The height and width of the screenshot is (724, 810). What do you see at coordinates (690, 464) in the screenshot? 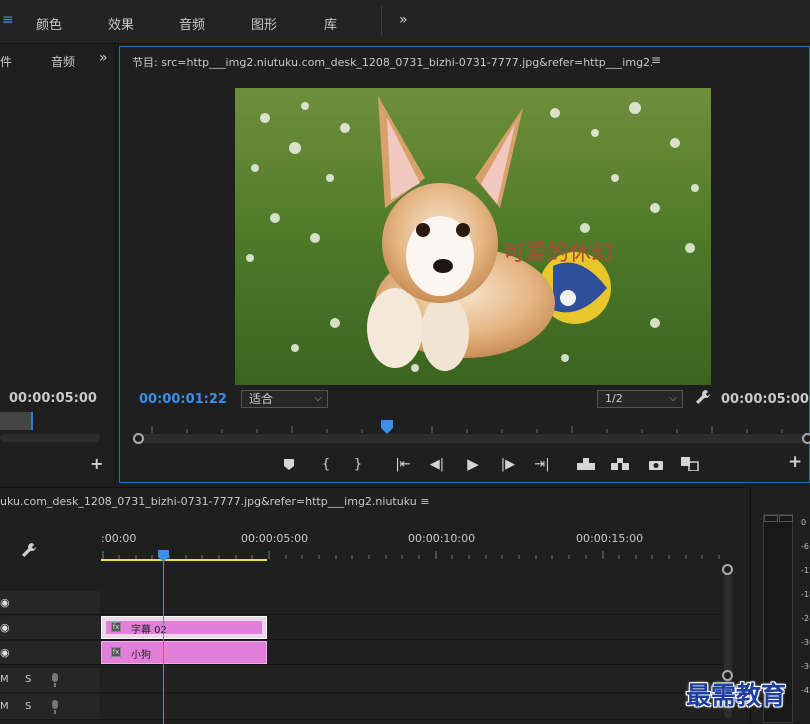
I see `comparison-view-icon` at bounding box center [690, 464].